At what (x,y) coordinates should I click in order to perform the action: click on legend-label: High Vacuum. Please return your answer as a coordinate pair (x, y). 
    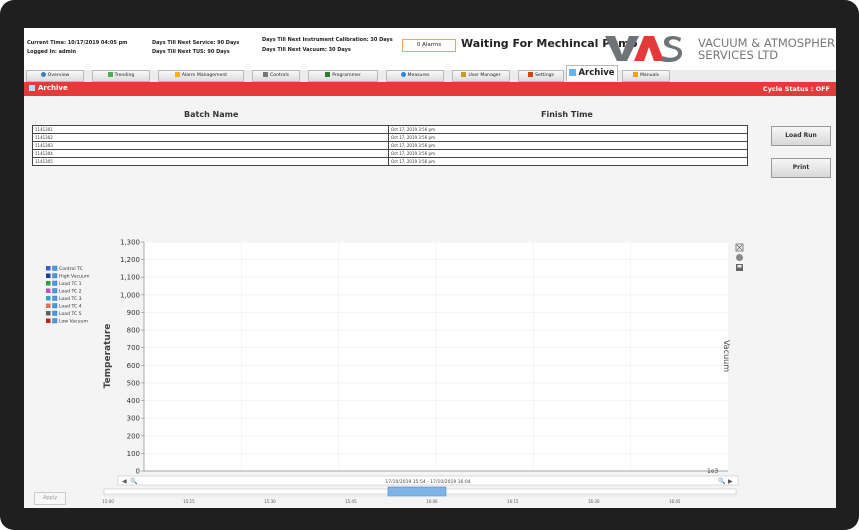
    Looking at the image, I should click on (74, 277).